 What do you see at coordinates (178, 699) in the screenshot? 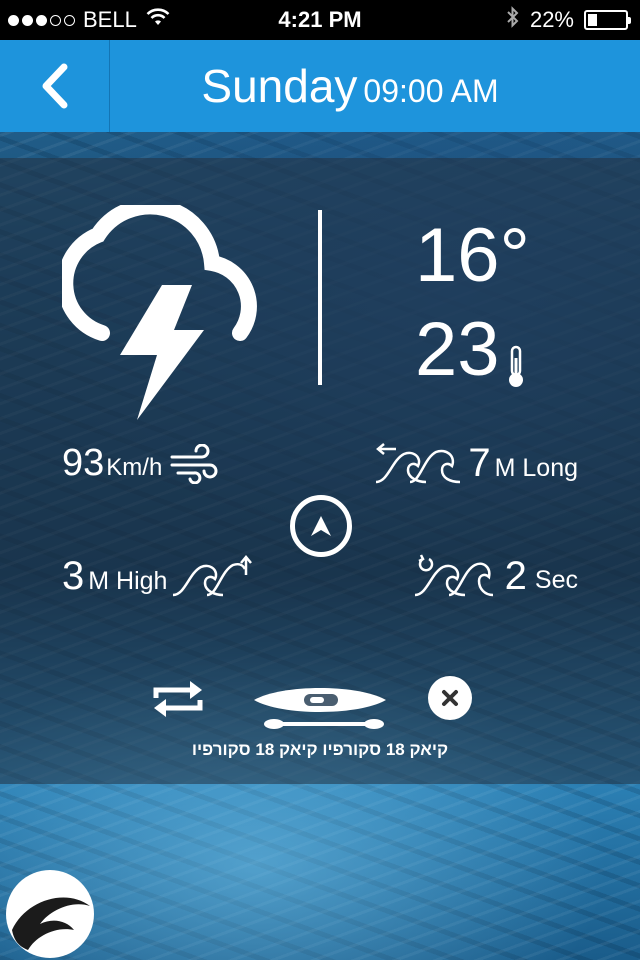
I see `repeat-icon` at bounding box center [178, 699].